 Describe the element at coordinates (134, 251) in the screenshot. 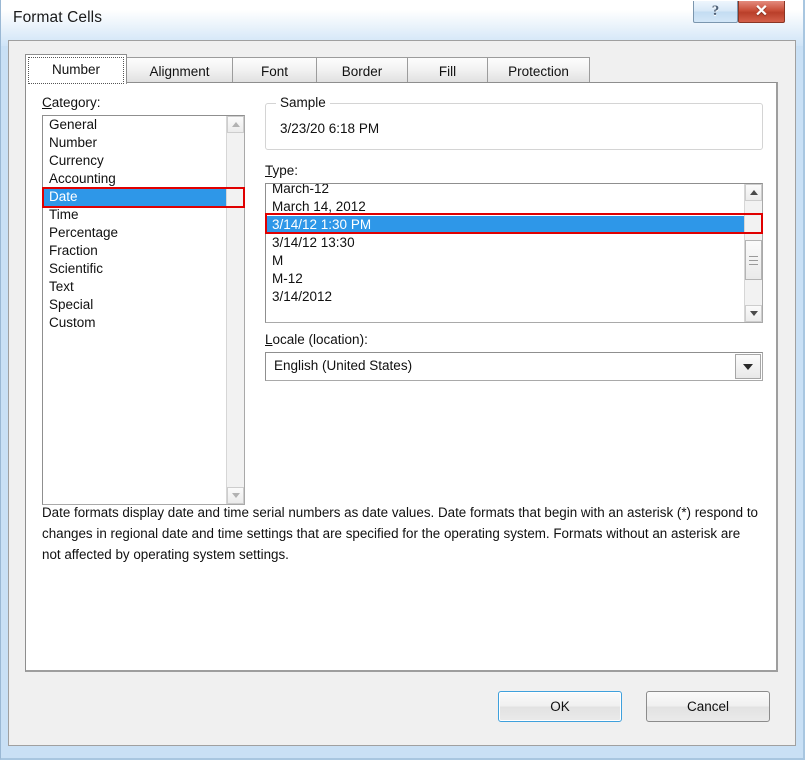

I see `category-item: Fraction` at that location.